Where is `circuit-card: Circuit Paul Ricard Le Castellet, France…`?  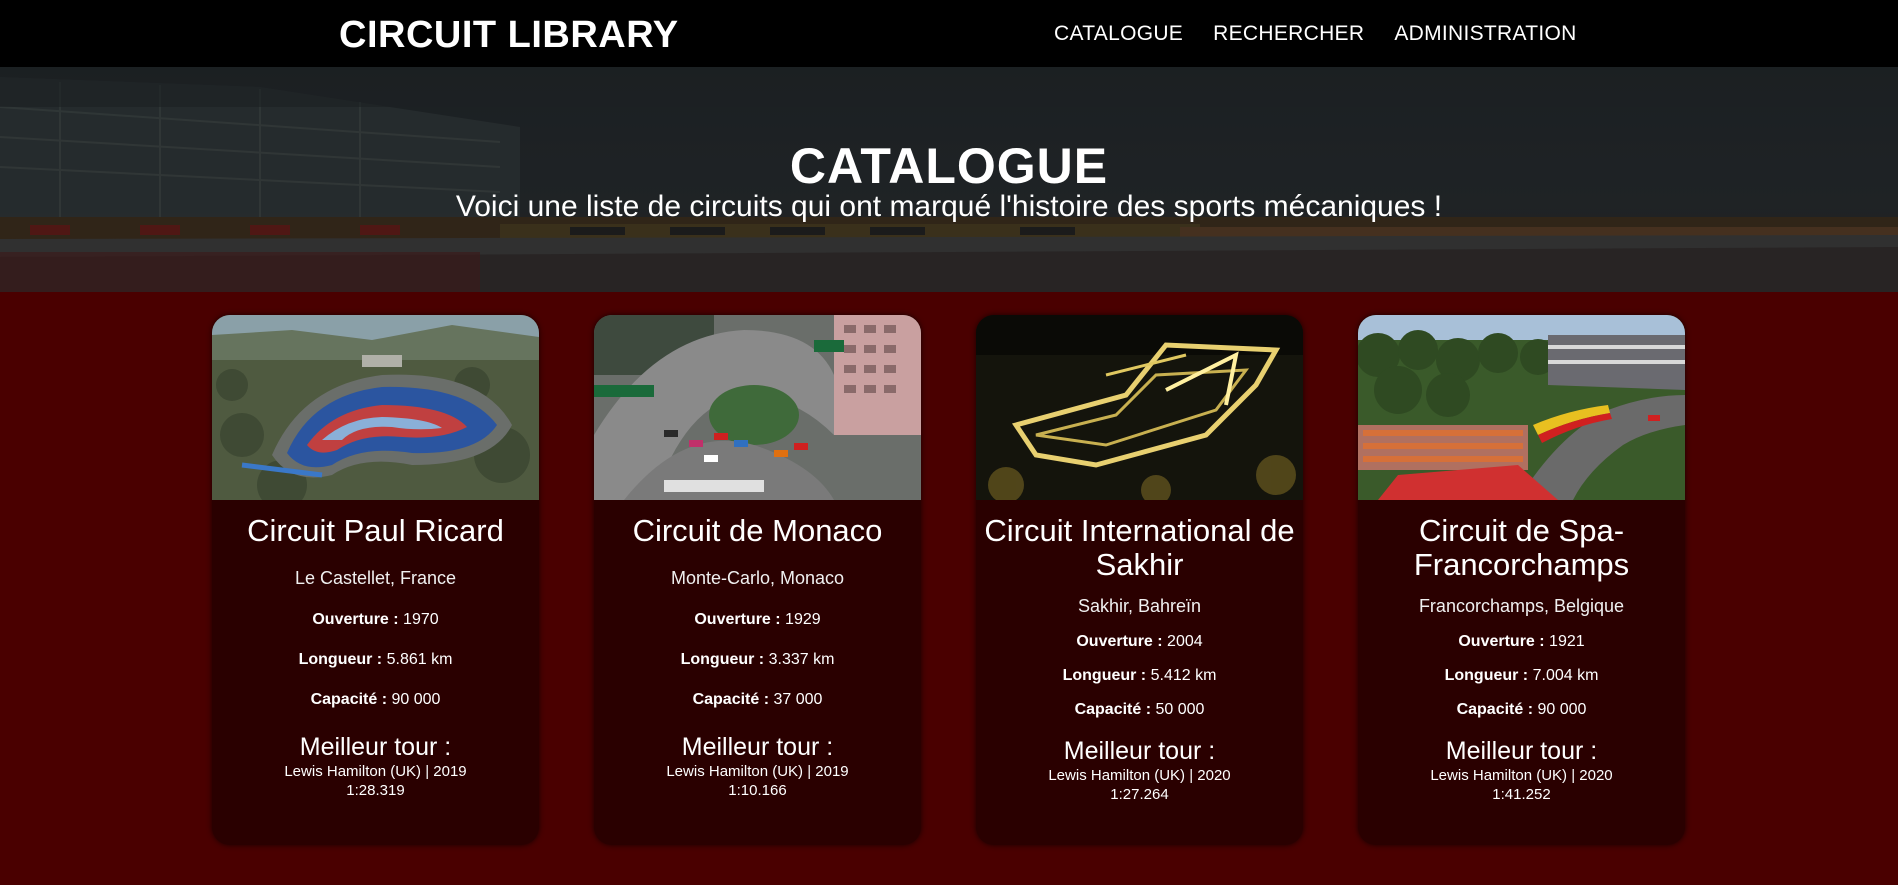
circuit-card: Circuit Paul Ricard Le Castellet, France… is located at coordinates (375, 580).